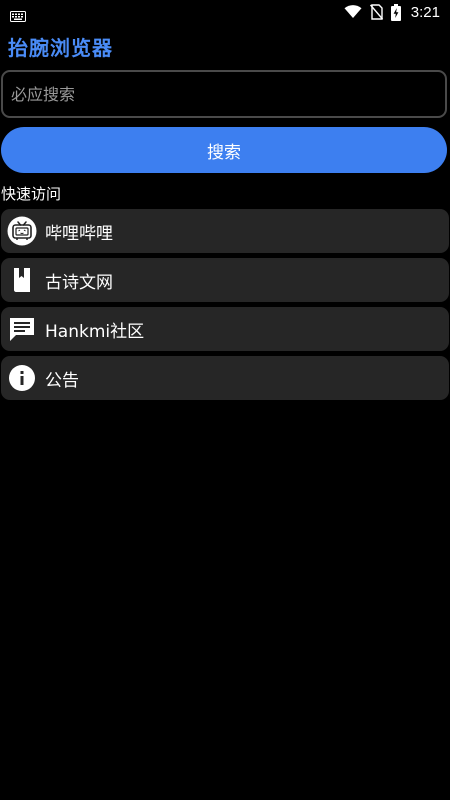  I want to click on quick-access-label: 快速访问, so click(31, 194).